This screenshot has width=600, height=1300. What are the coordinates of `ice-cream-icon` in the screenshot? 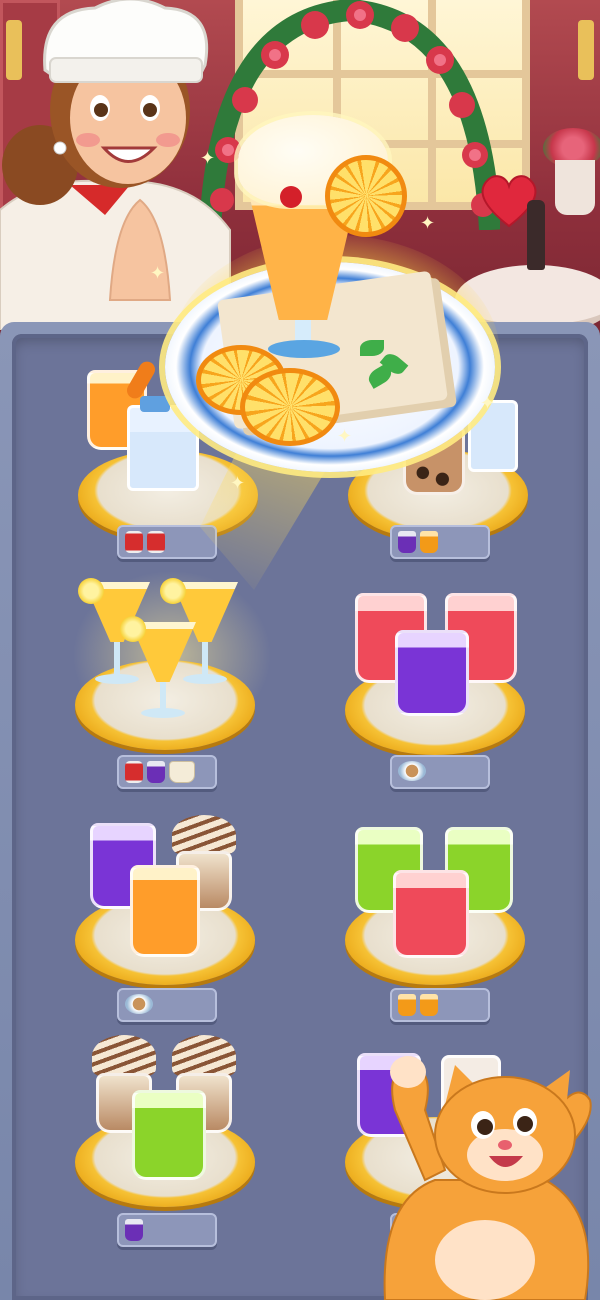 It's located at (182, 772).